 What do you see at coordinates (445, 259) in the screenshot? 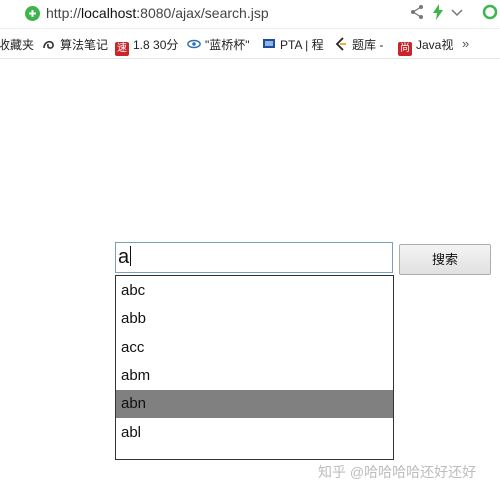
I see `search-button: 搜索` at bounding box center [445, 259].